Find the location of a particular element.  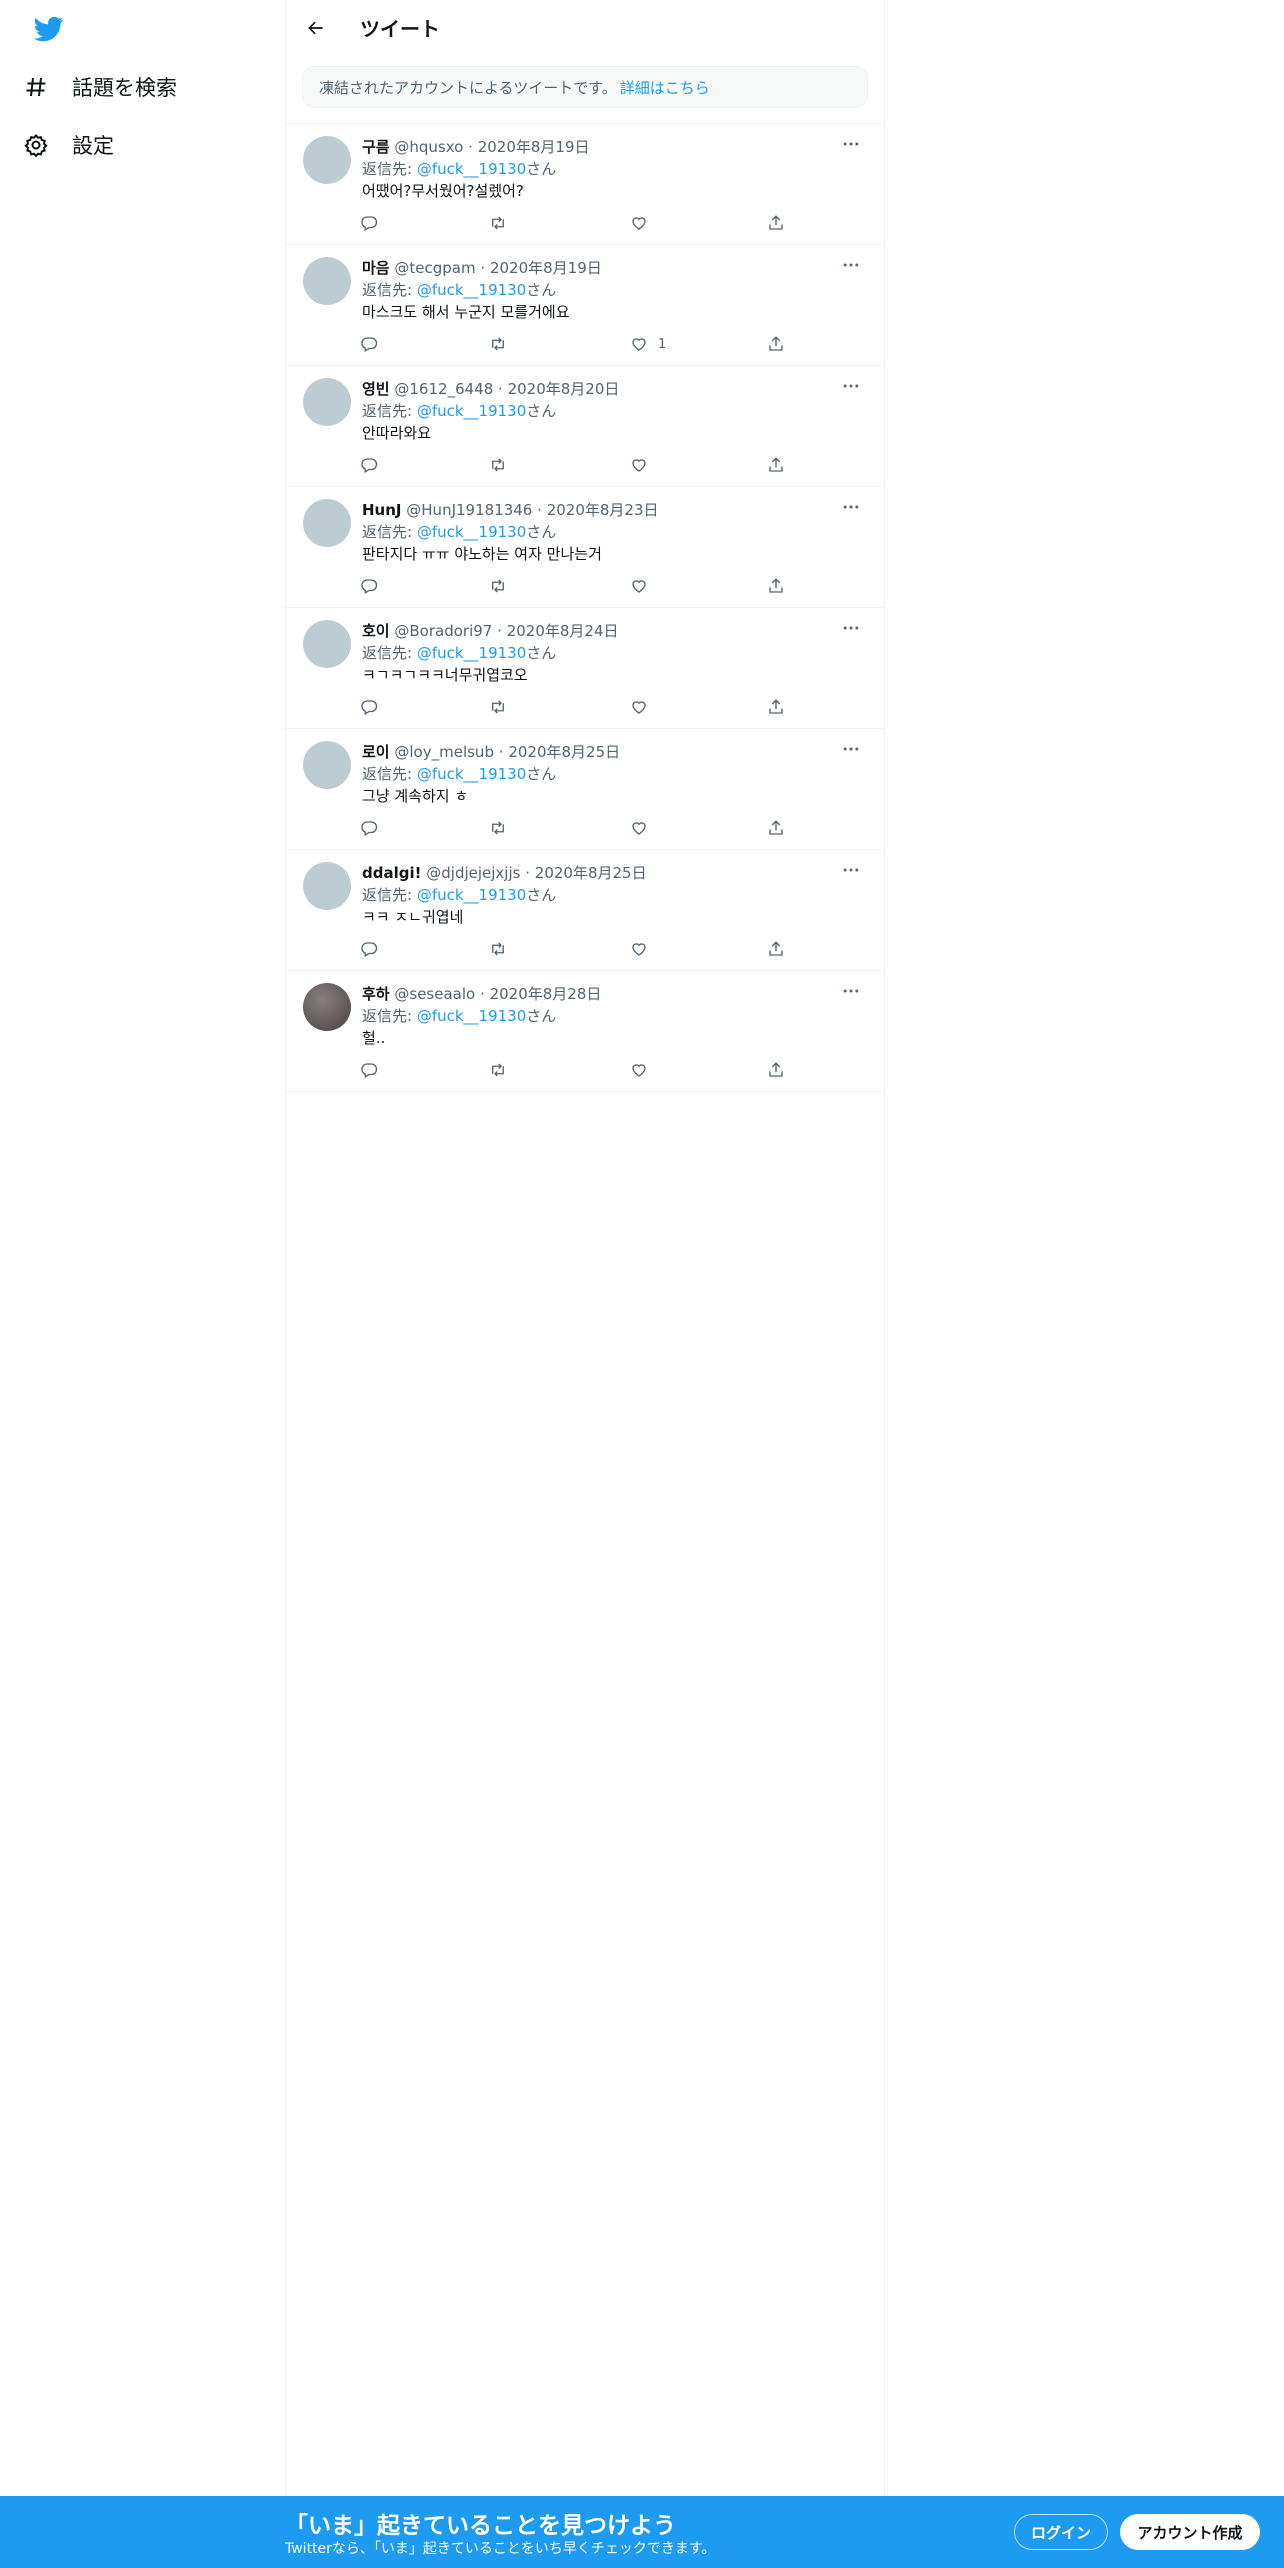

user-handle: @seseaalo is located at coordinates (434, 994).